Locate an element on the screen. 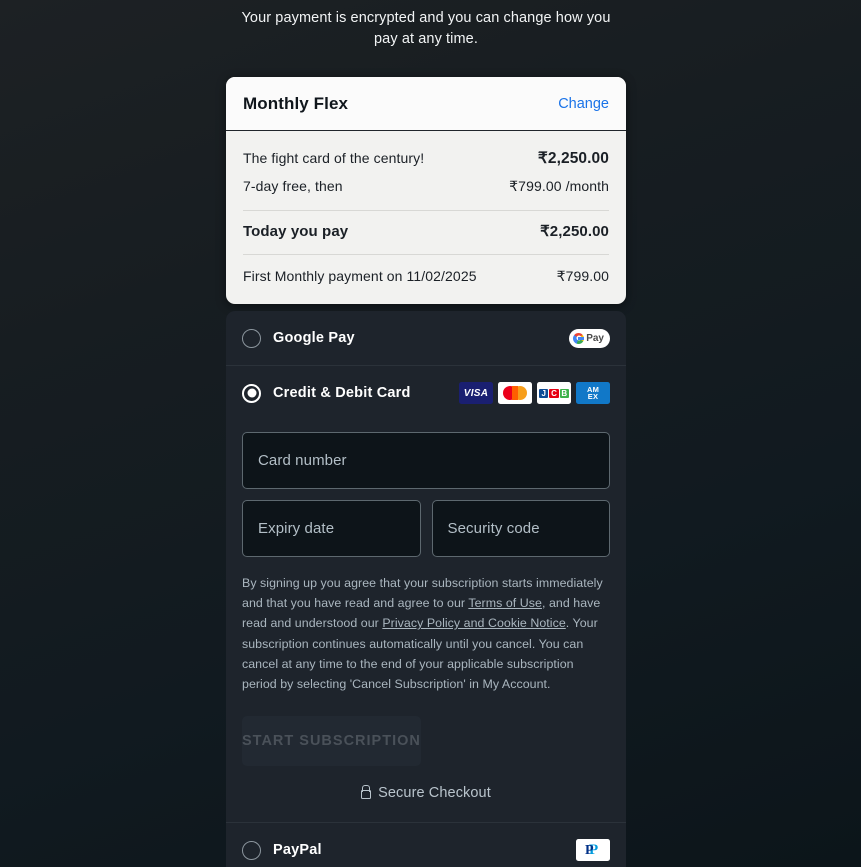 This screenshot has width=861, height=867. radio-paypal is located at coordinates (251, 850).